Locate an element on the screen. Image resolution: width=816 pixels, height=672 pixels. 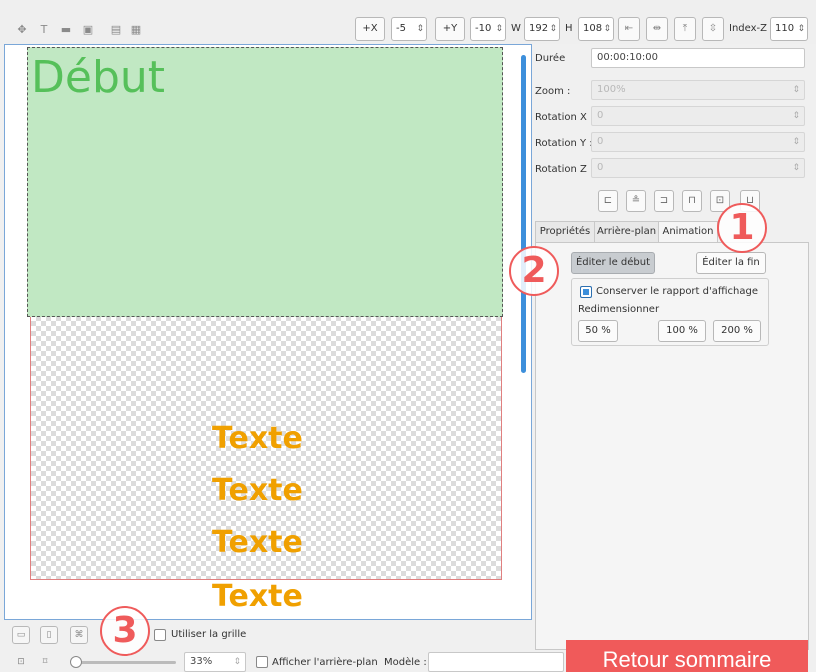
use-grid-checkbox is located at coordinates (160, 635).